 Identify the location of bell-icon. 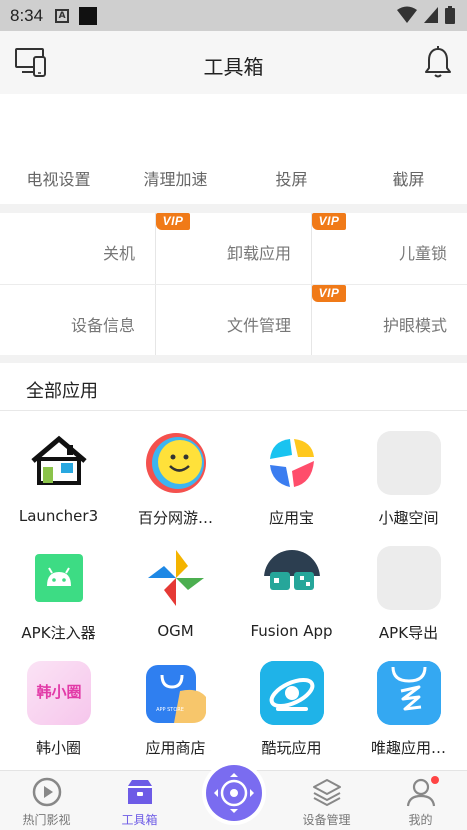
(438, 64).